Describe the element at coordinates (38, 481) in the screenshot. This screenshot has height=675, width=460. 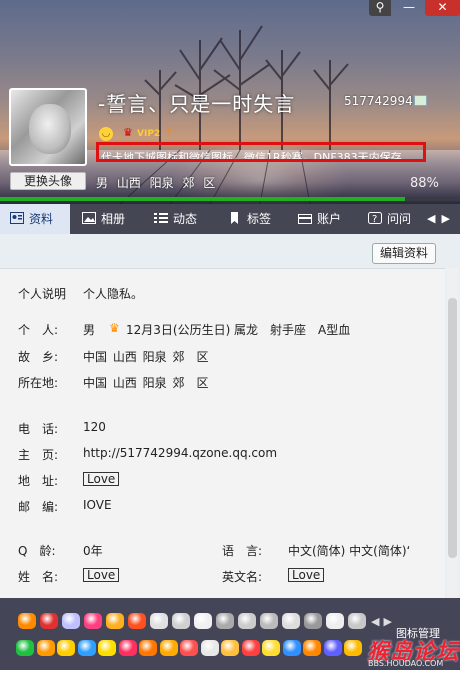
I see `address-label: 地 址:` at that location.